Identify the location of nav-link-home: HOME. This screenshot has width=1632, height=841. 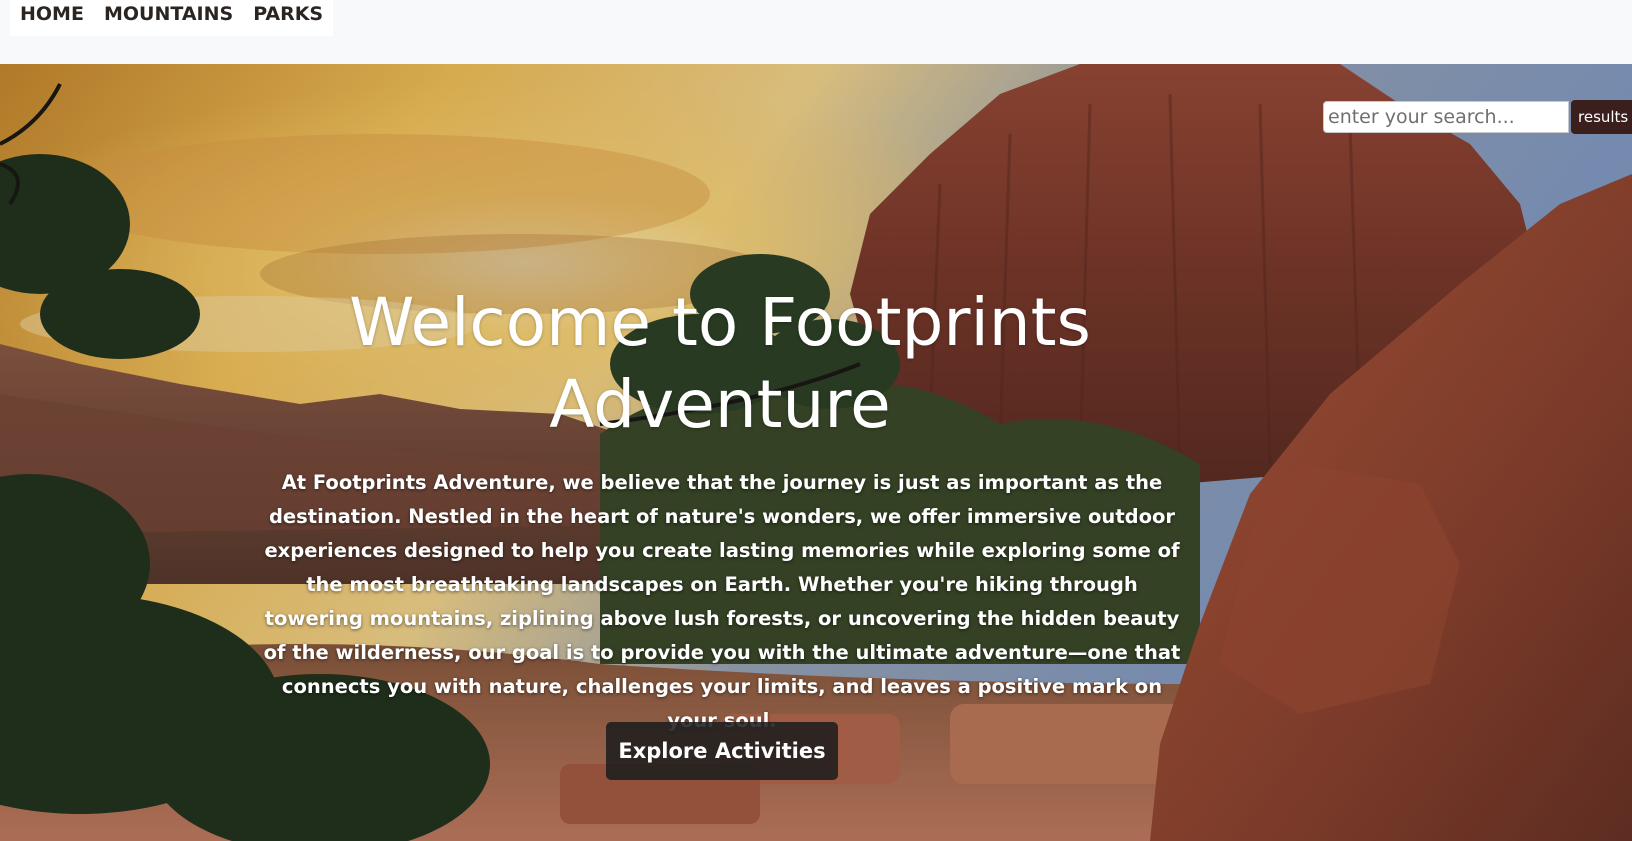
(52, 18).